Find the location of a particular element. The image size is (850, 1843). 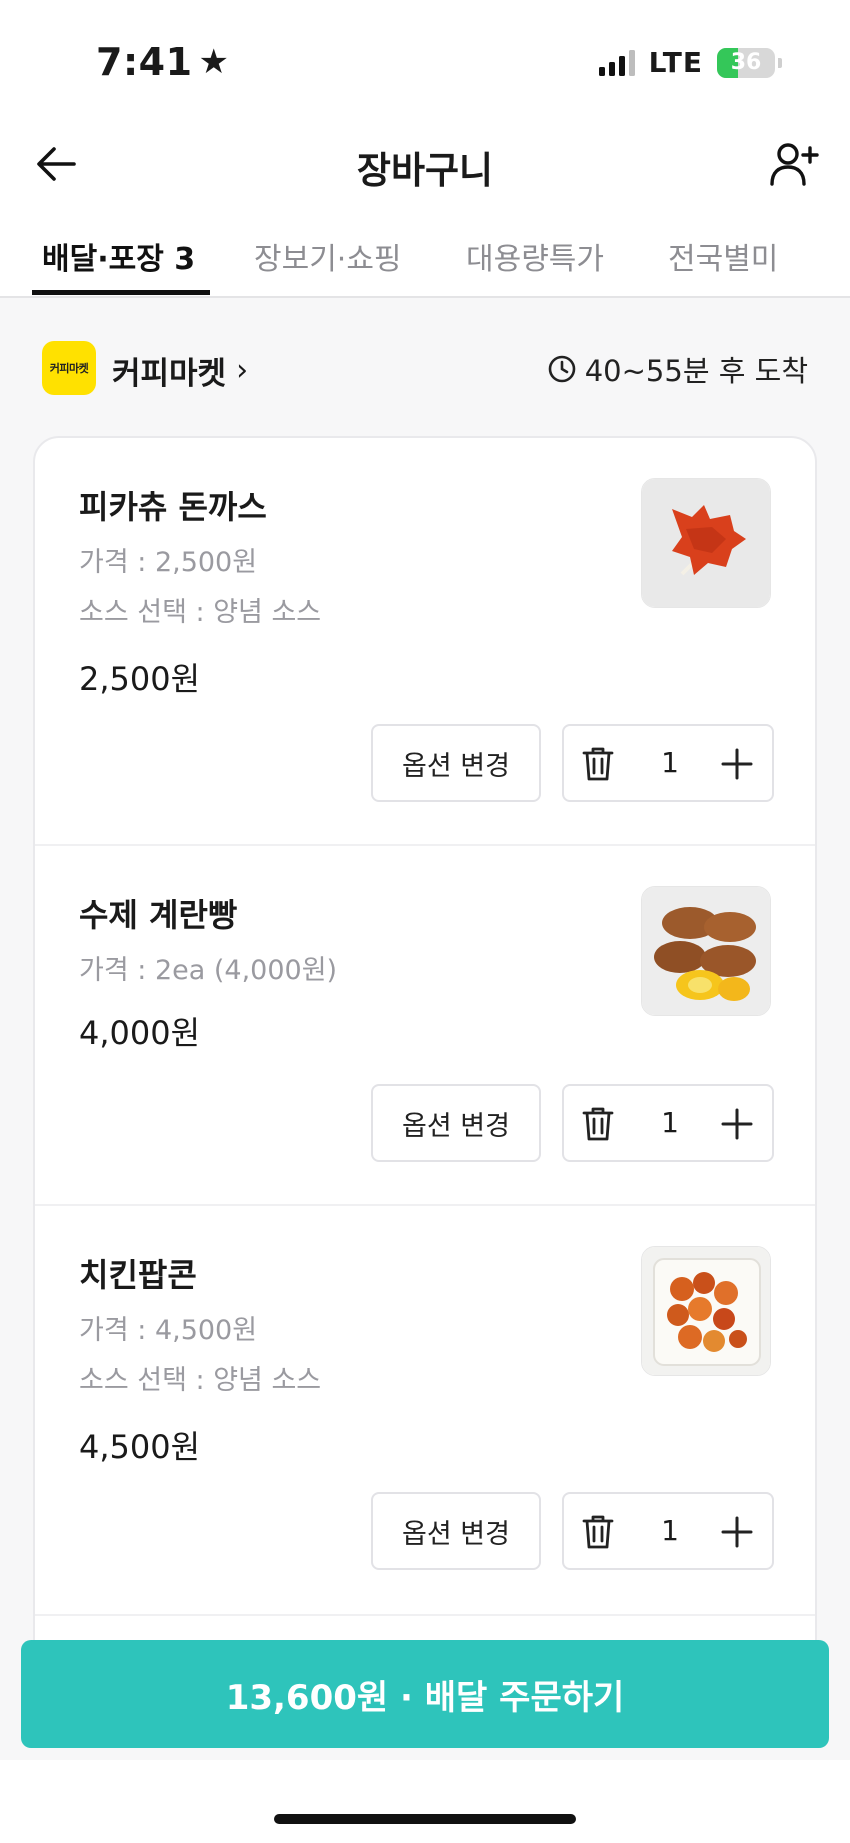

bottom-safe-area is located at coordinates (425, 1801).